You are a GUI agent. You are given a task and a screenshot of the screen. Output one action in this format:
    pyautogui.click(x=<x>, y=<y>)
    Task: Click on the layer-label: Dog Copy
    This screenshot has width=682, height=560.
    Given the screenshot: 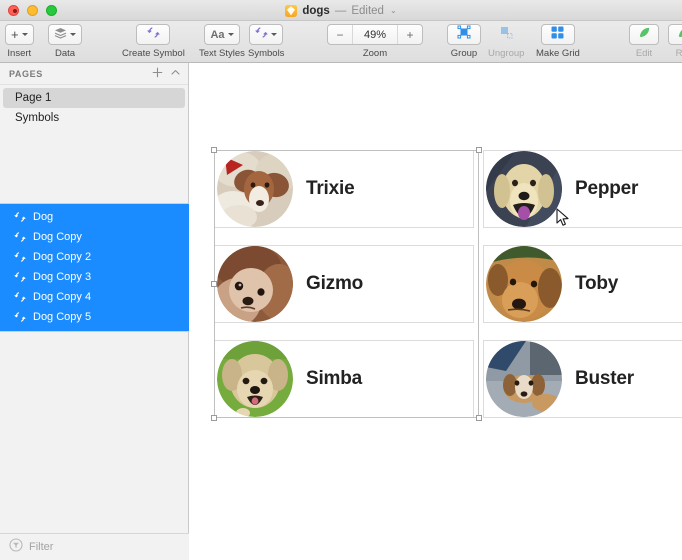 What is the action you would take?
    pyautogui.click(x=57, y=237)
    